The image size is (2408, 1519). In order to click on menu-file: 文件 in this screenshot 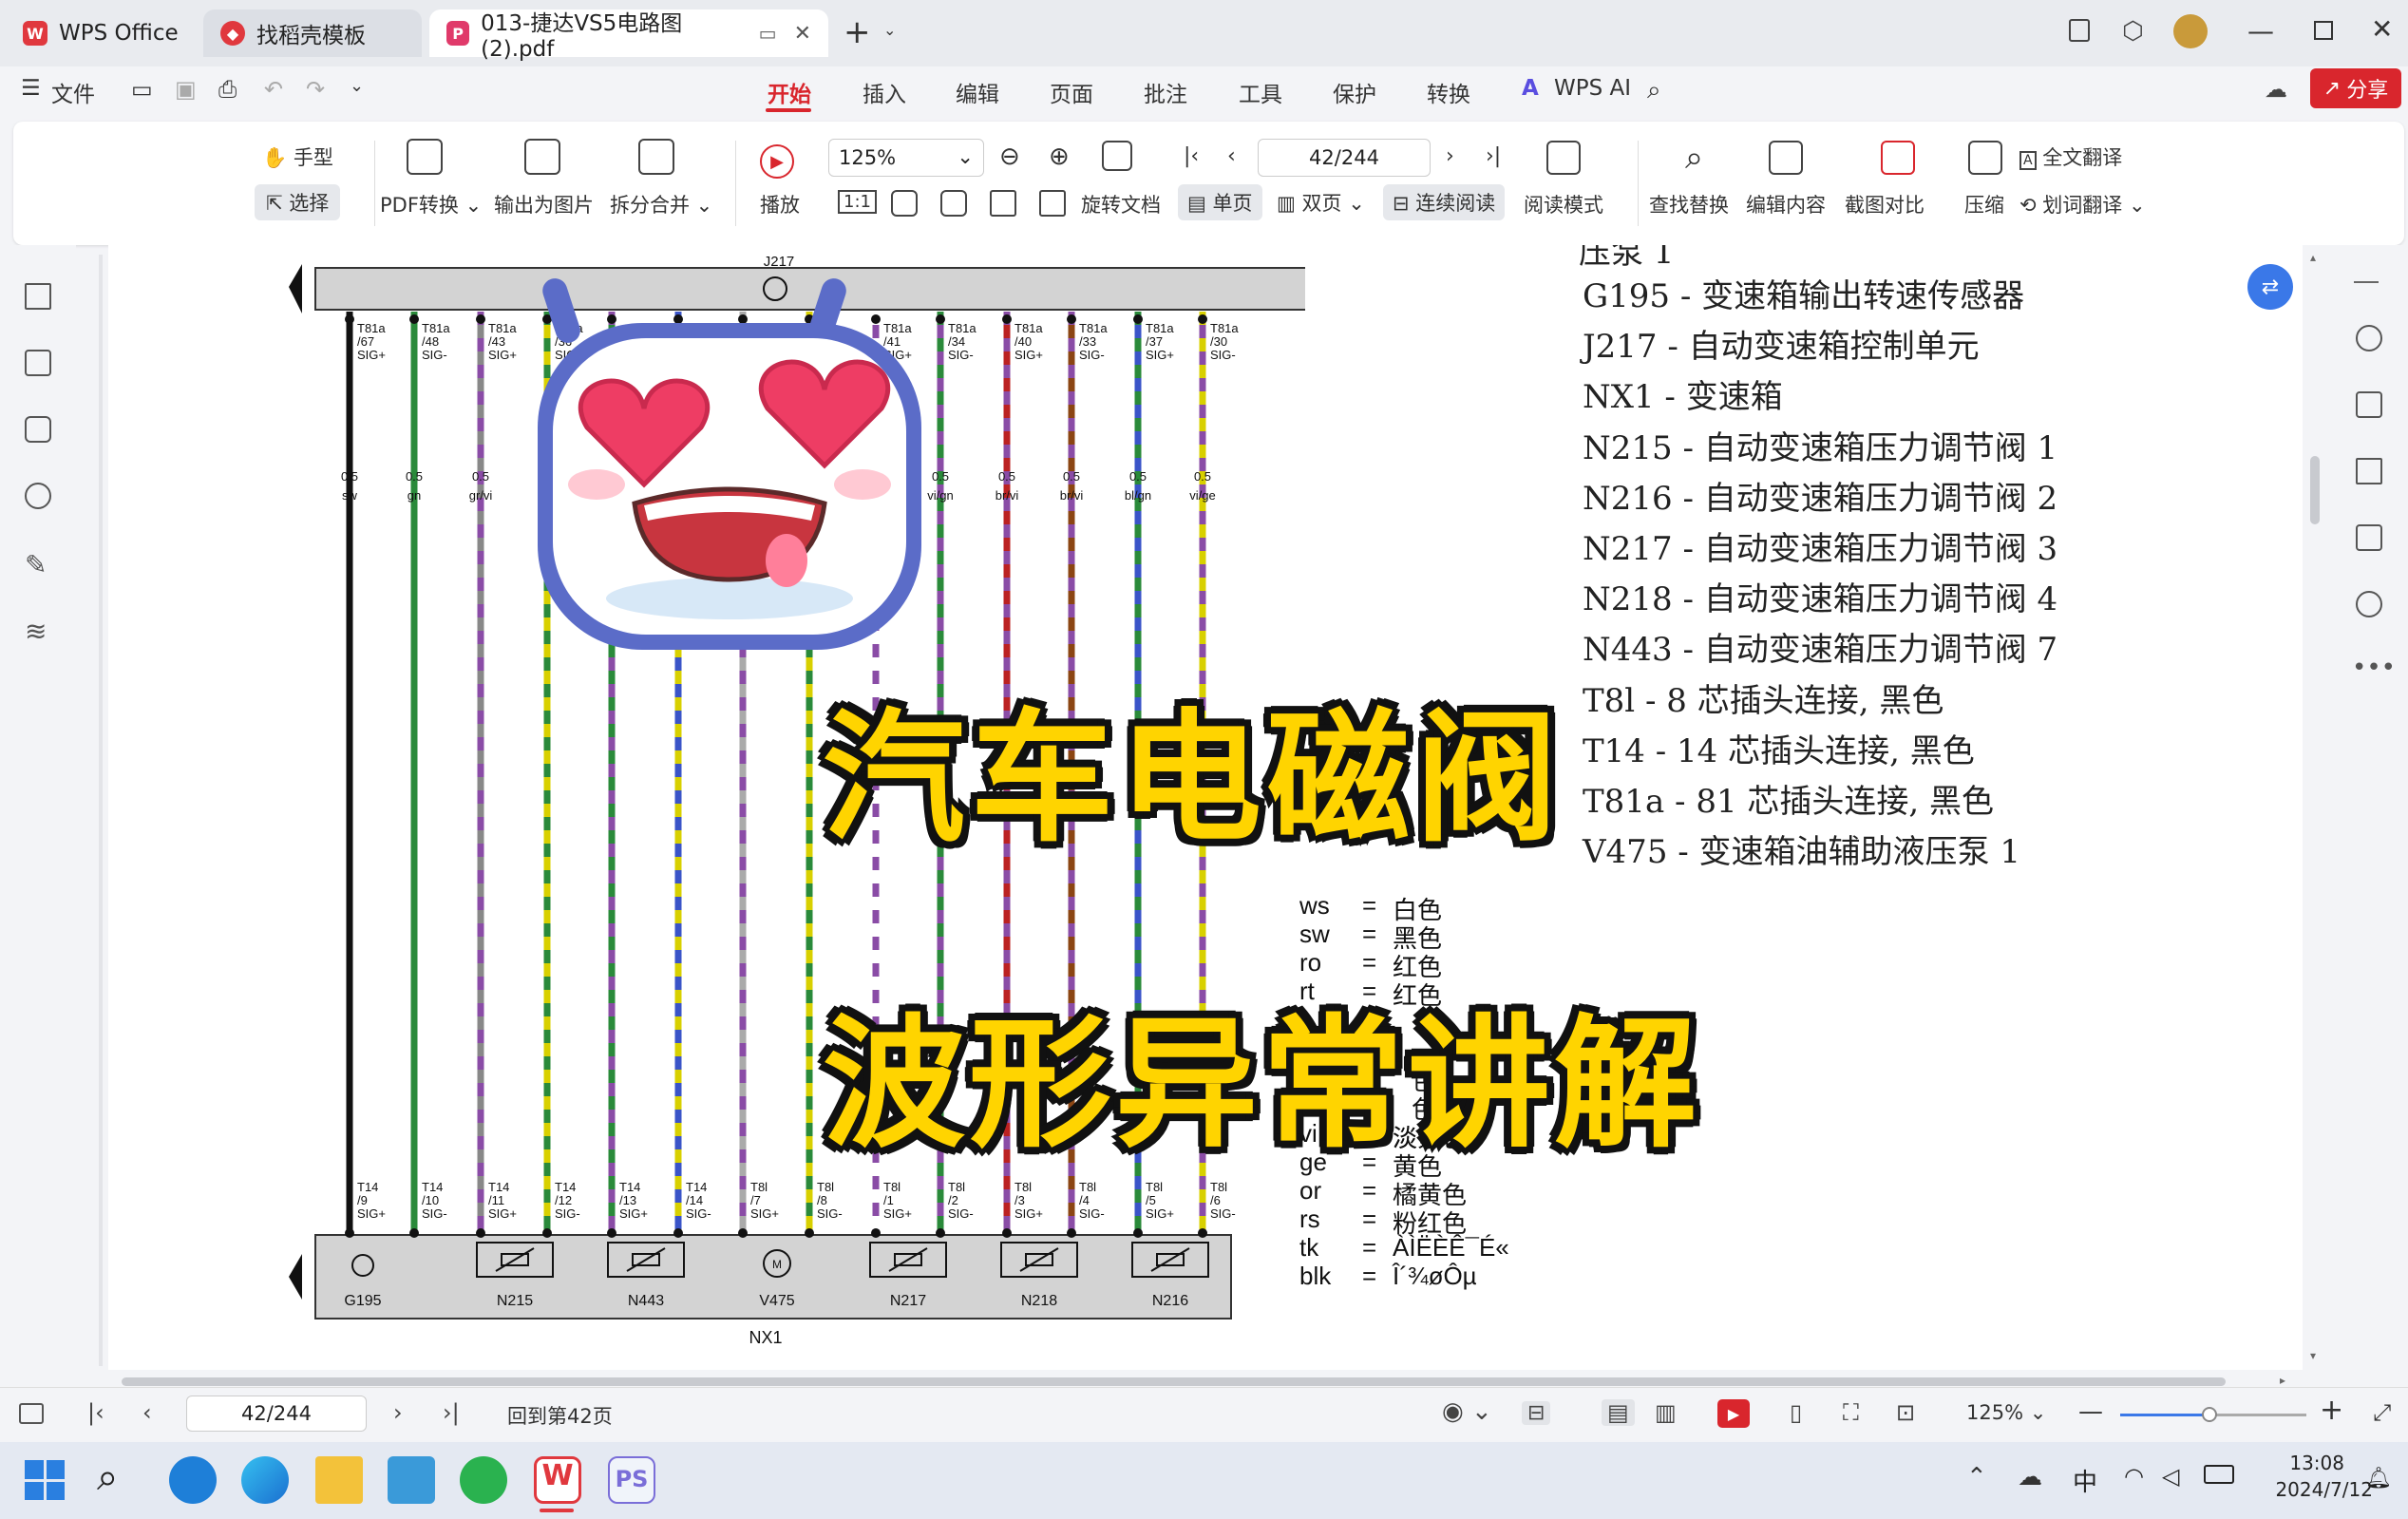, I will do `click(73, 92)`.